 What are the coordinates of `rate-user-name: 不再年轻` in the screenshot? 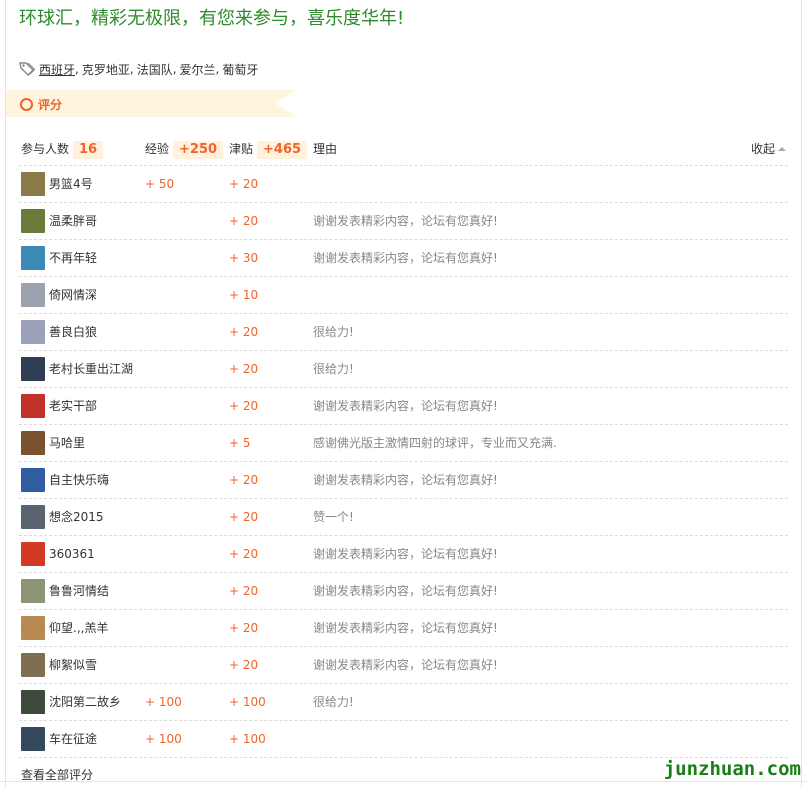 It's located at (73, 258).